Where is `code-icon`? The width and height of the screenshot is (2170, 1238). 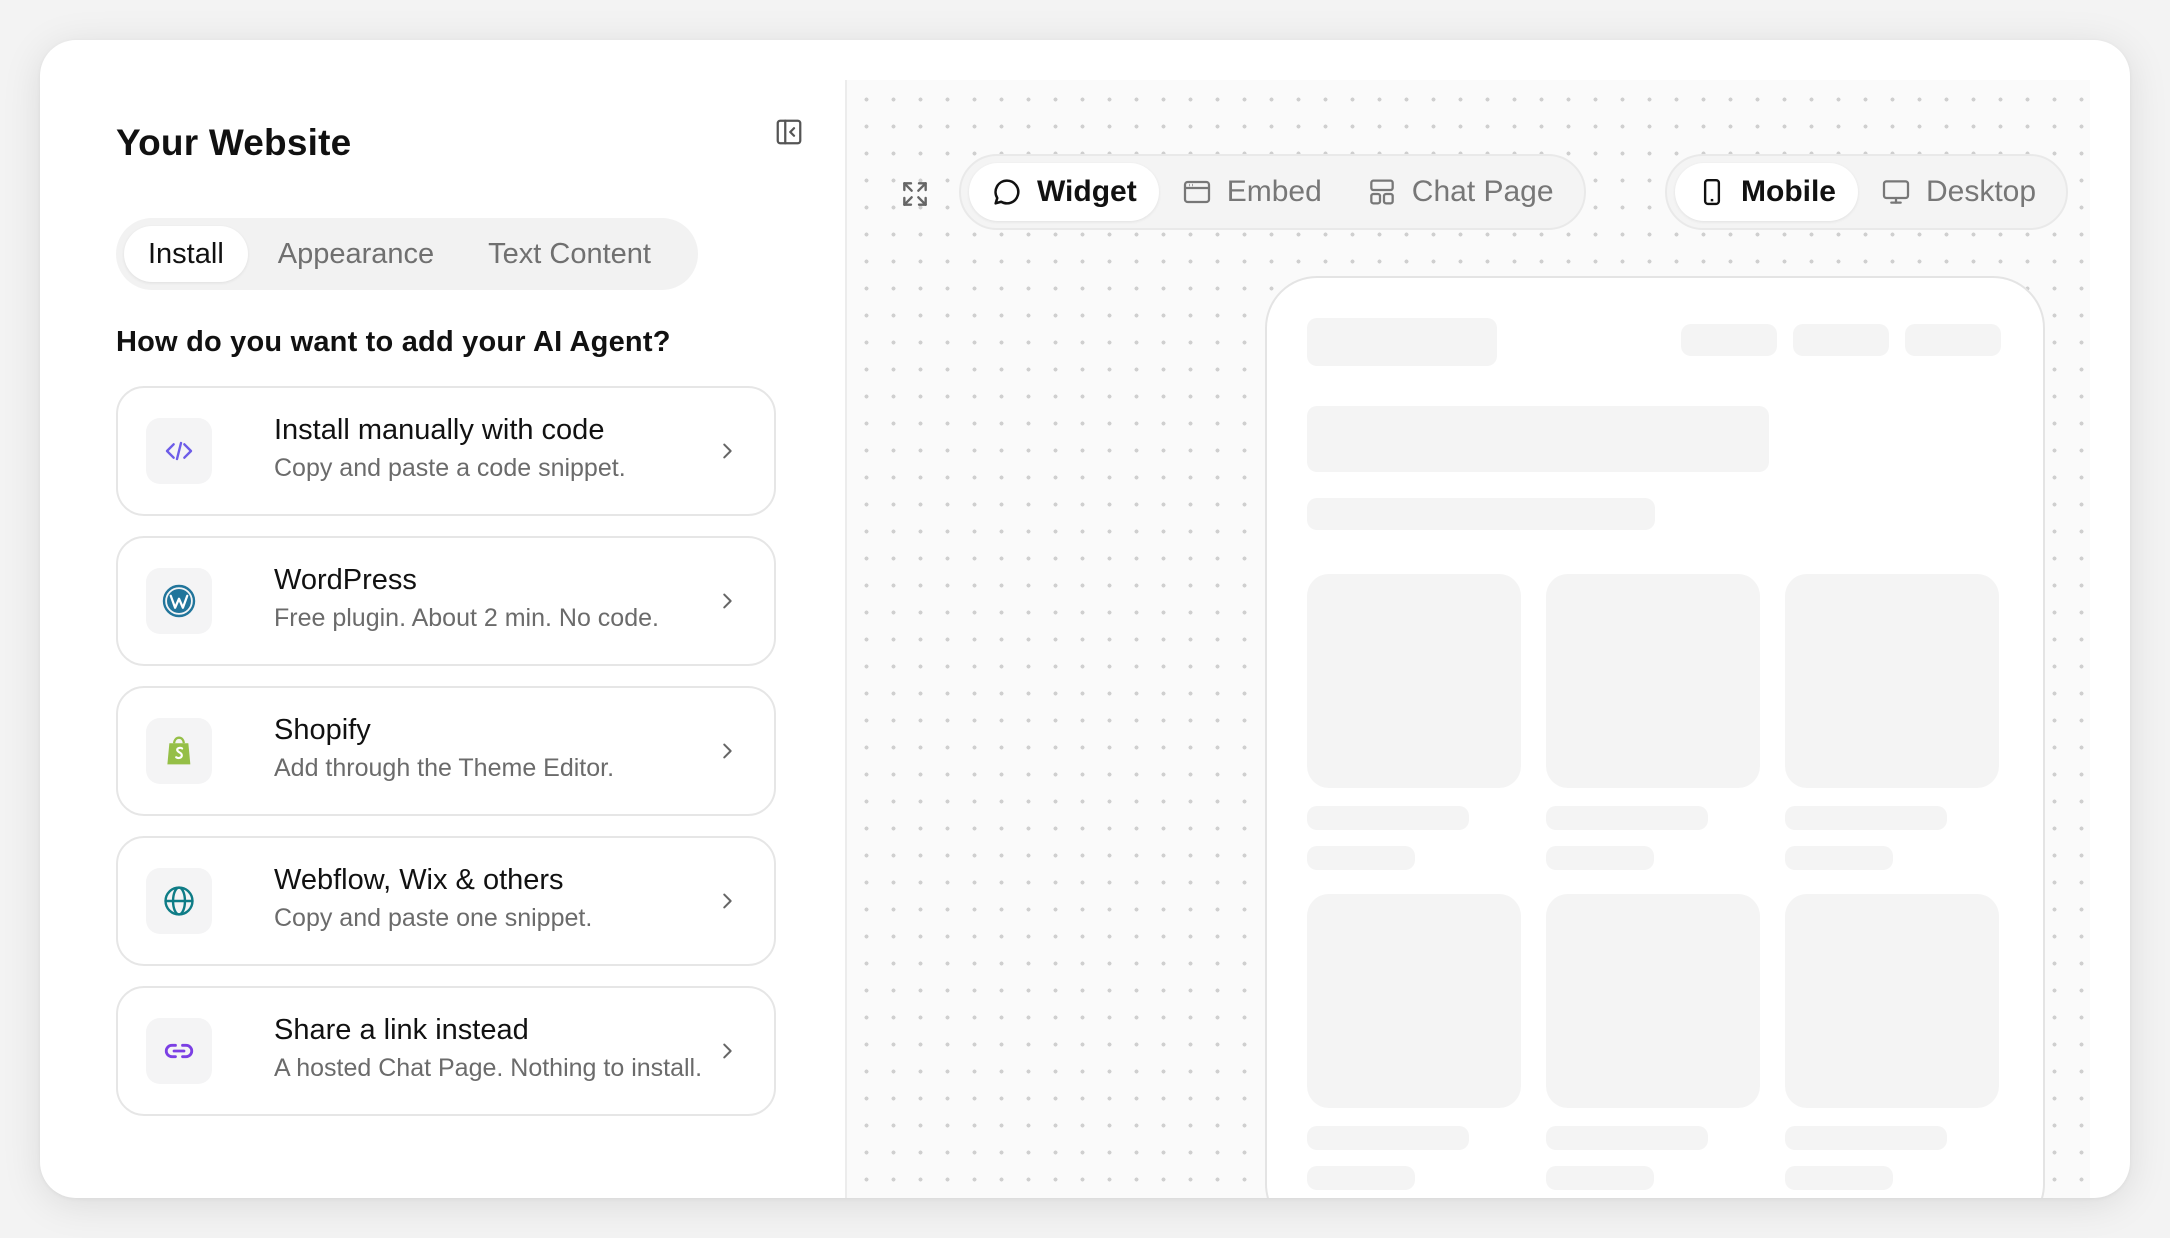 code-icon is located at coordinates (179, 451).